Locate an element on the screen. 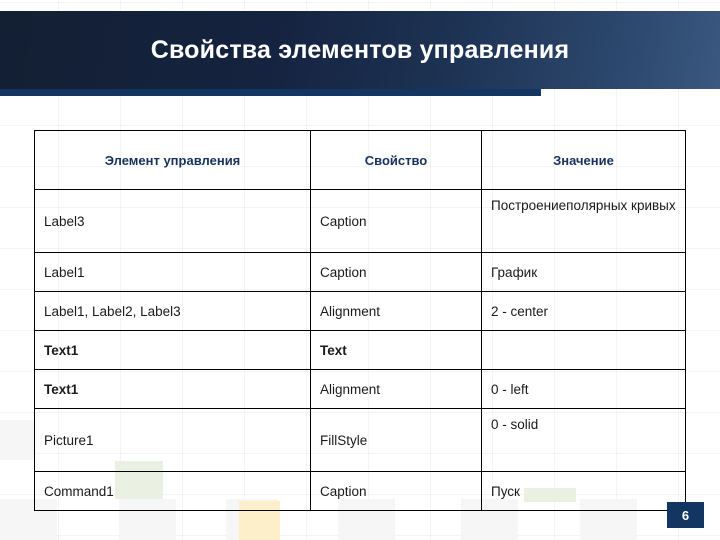 This screenshot has height=540, width=720. cell-property: FillStyle is located at coordinates (396, 440).